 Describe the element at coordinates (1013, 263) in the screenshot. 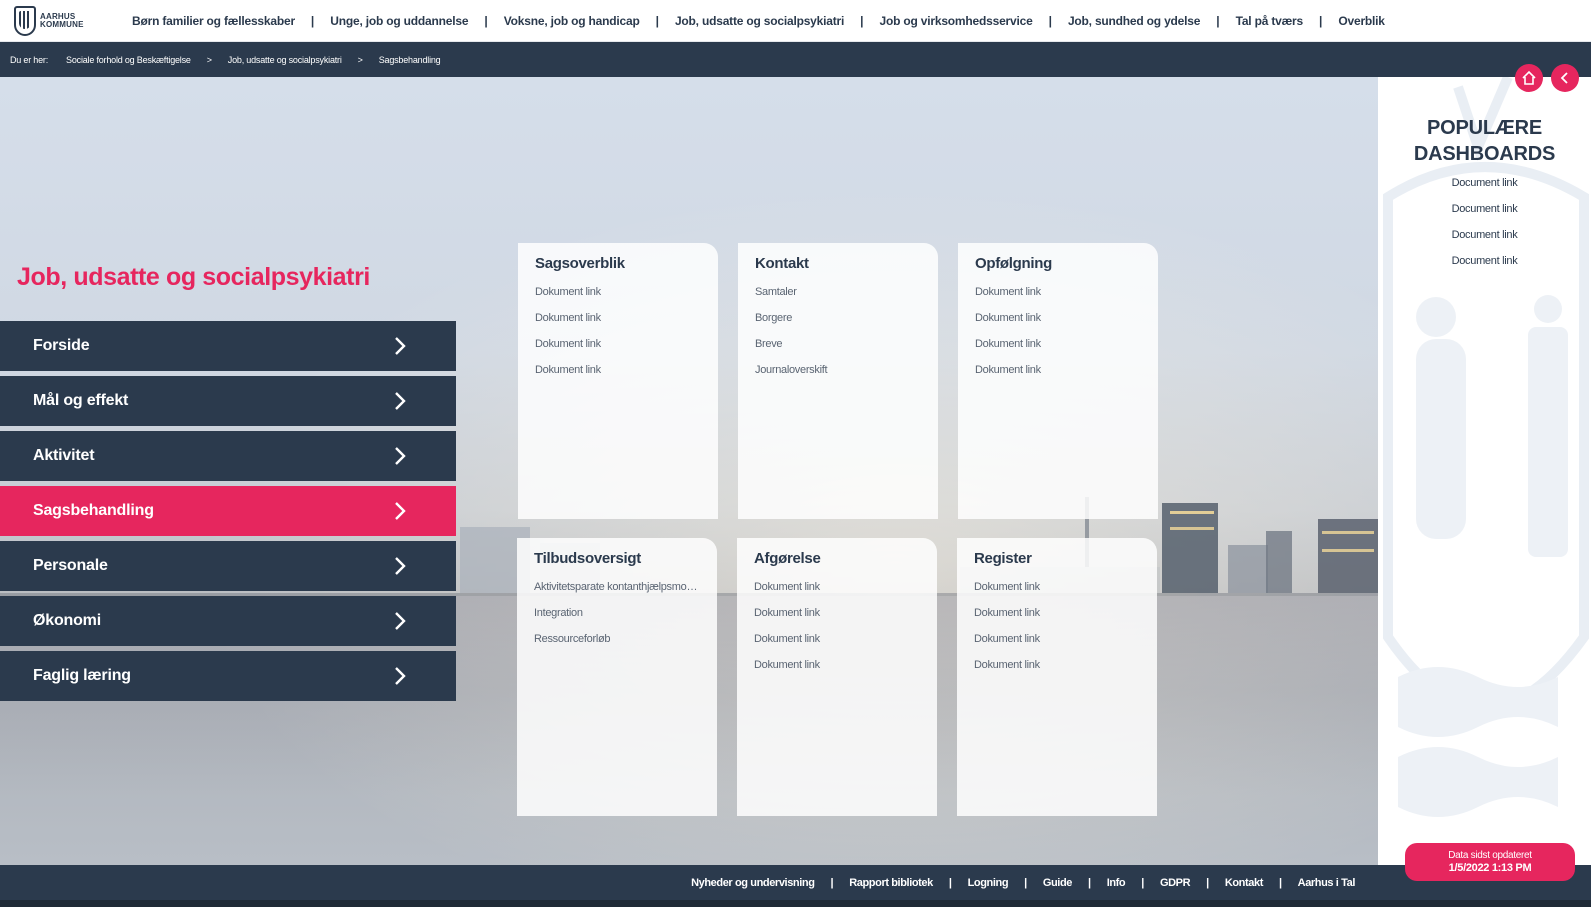

I see `card-title: Opfølgning` at that location.